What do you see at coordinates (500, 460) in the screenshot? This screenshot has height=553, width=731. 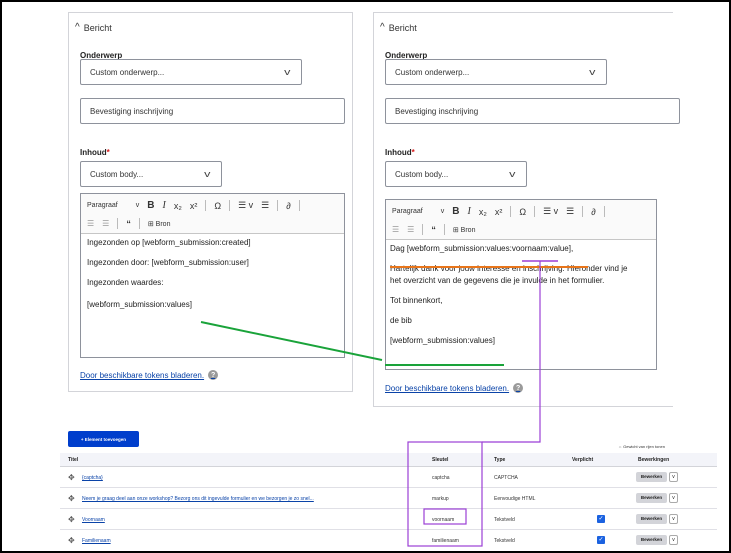 I see `column-header: Type` at bounding box center [500, 460].